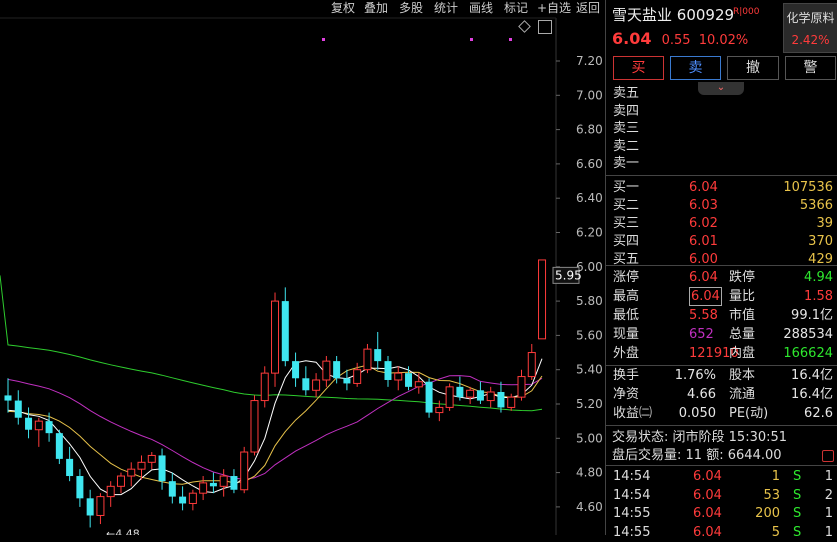 The image size is (837, 542). What do you see at coordinates (694, 455) in the screenshot?
I see `after-hours-vol: 11` at bounding box center [694, 455].